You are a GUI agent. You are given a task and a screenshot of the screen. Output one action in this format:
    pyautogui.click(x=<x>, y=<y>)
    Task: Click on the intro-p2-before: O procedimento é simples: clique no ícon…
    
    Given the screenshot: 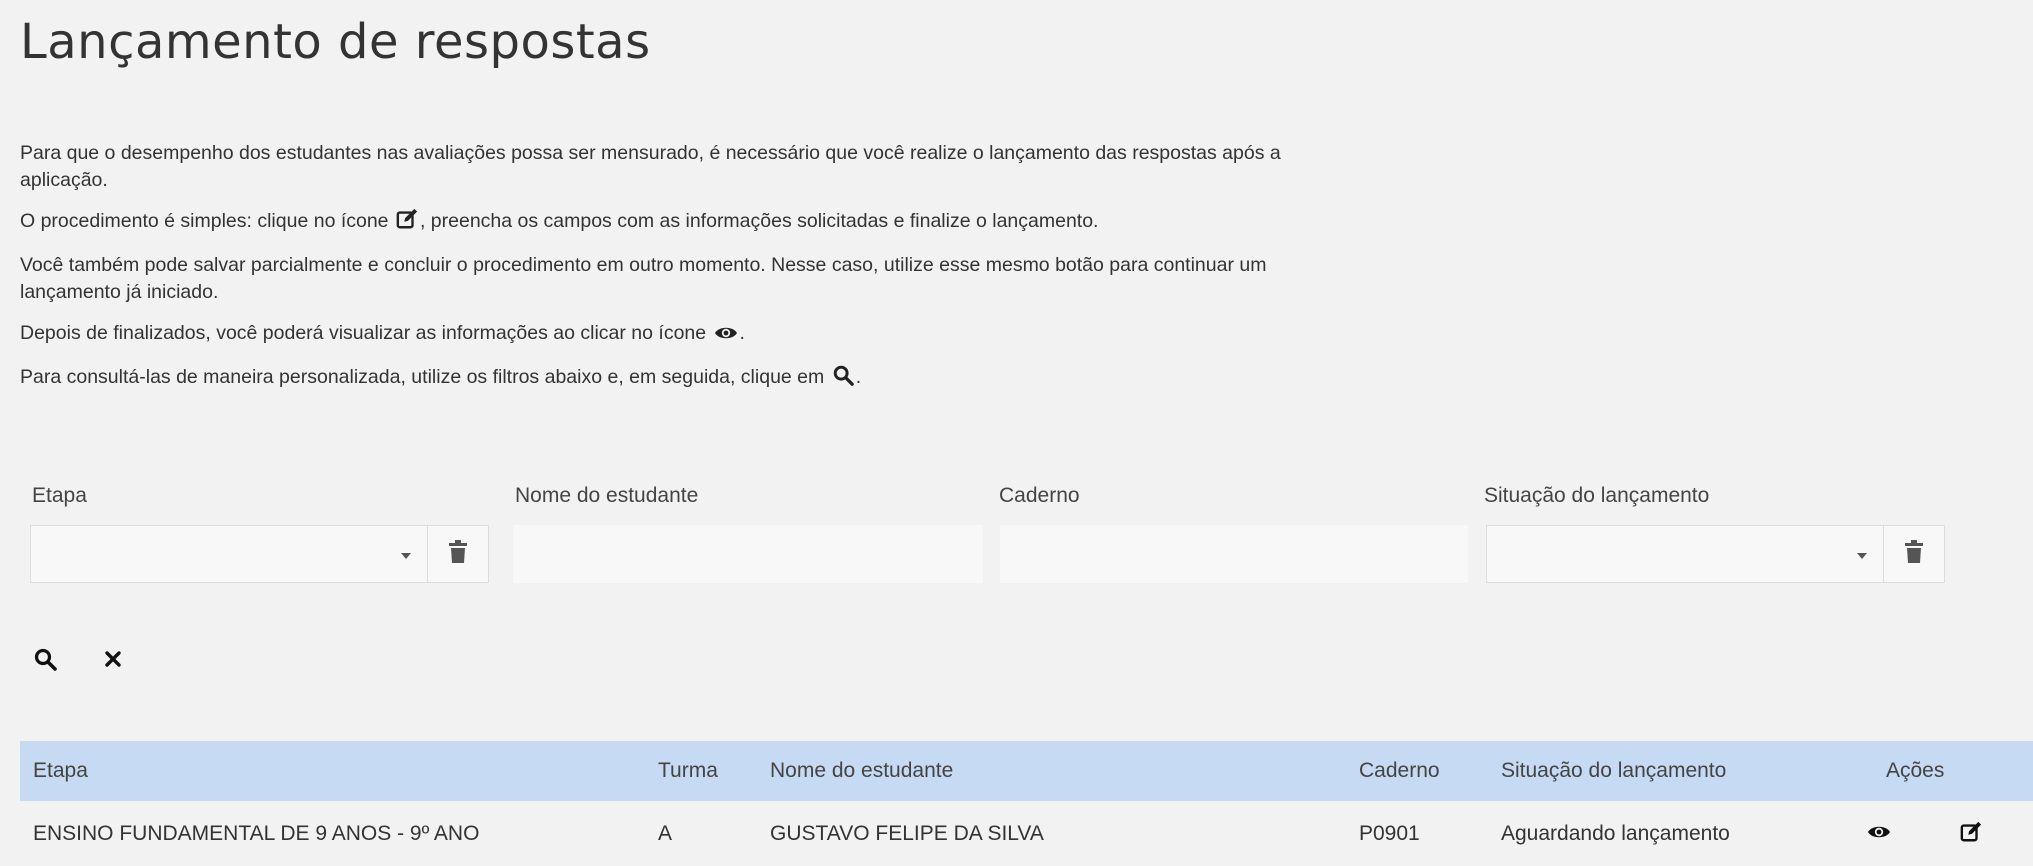 What is the action you would take?
    pyautogui.click(x=207, y=221)
    